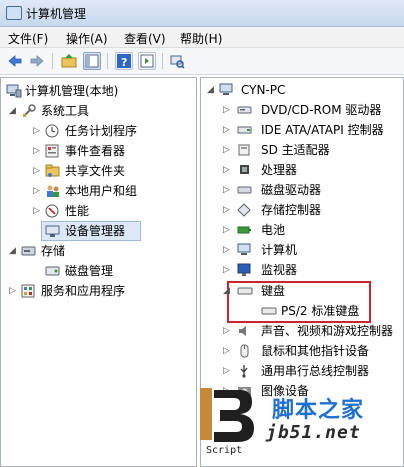  I want to click on tree-item-storage: ◢ 存储, so click(98, 251).